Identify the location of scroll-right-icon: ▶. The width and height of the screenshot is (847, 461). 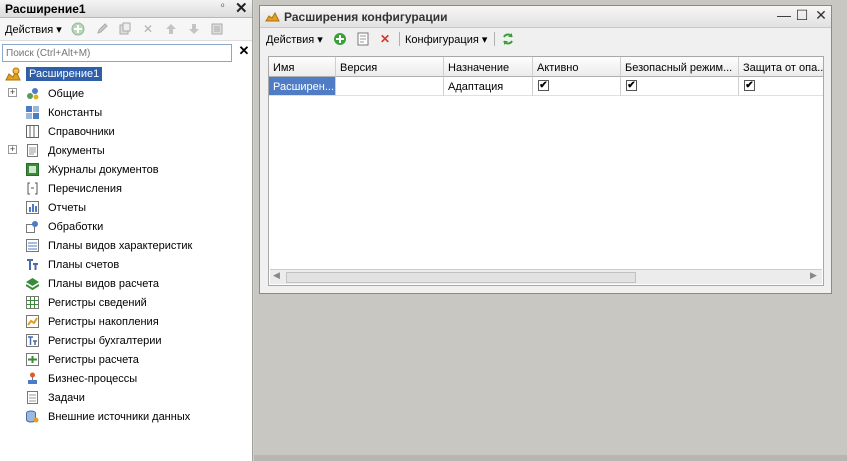
(813, 275).